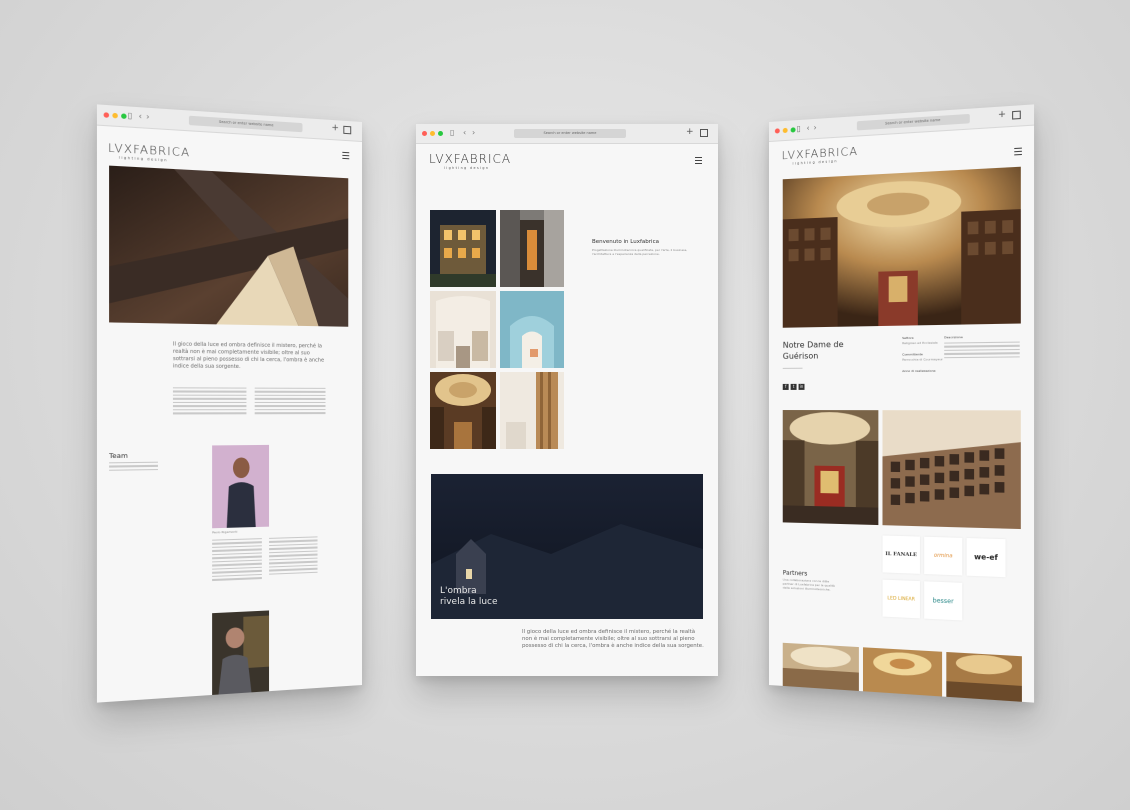  What do you see at coordinates (792, 369) in the screenshot?
I see `project-subtitle` at bounding box center [792, 369].